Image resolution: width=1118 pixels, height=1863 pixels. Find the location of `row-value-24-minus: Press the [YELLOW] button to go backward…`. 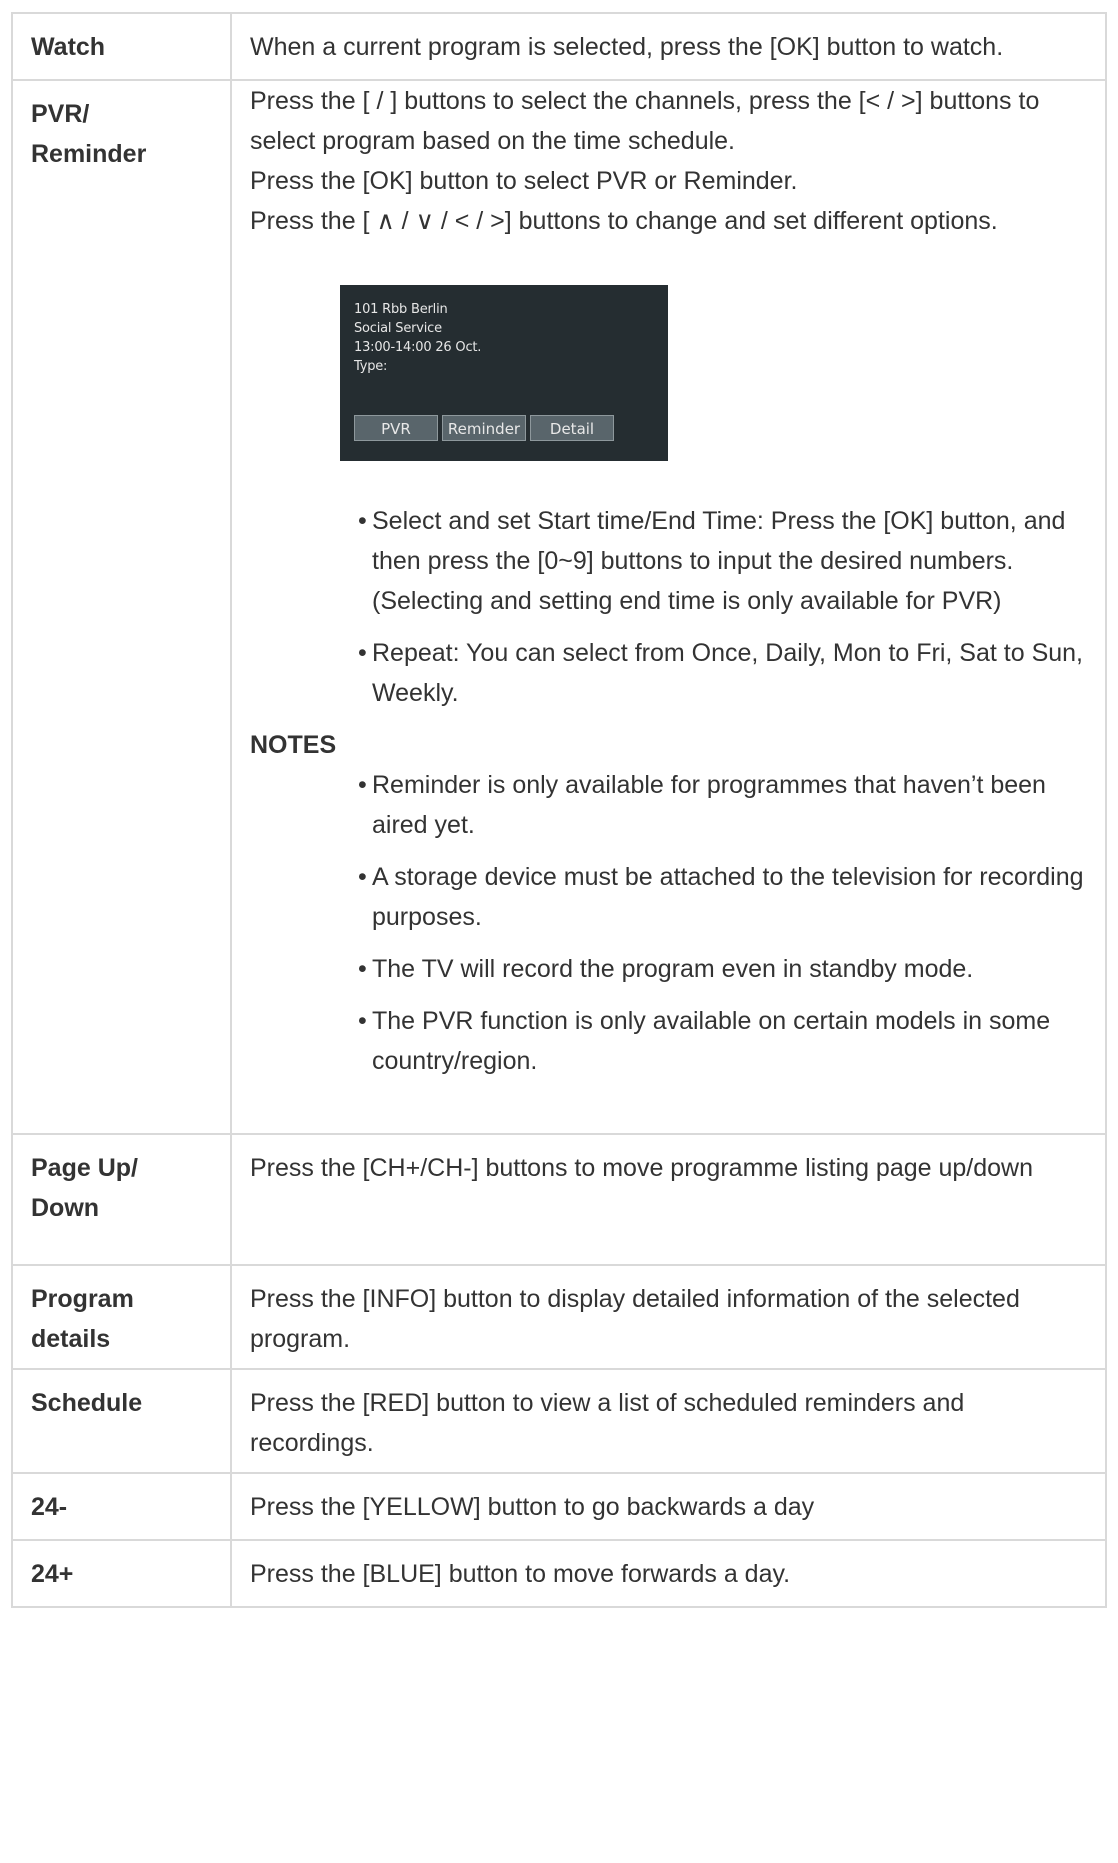

row-value-24-minus: Press the [YELLOW] button to go backward… is located at coordinates (668, 1506).